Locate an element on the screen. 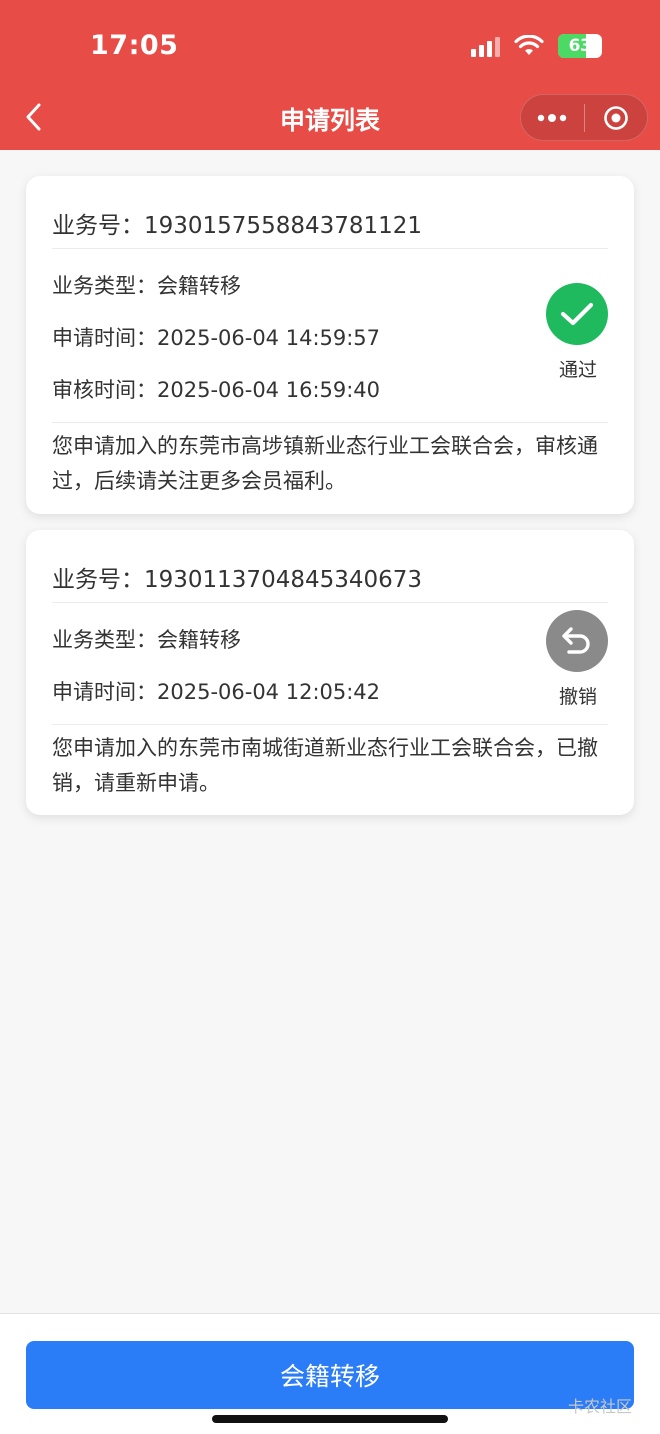 The height and width of the screenshot is (1434, 660). charging-bolt-icon is located at coordinates (594, 45).